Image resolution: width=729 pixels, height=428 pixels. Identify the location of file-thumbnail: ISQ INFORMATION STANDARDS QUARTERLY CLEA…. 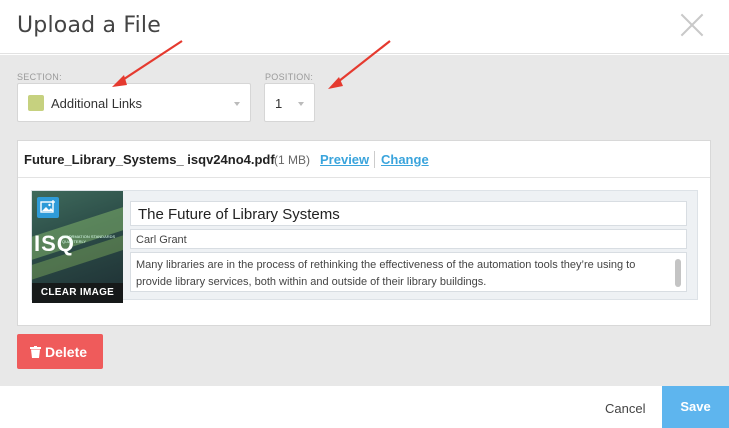
(77, 247).